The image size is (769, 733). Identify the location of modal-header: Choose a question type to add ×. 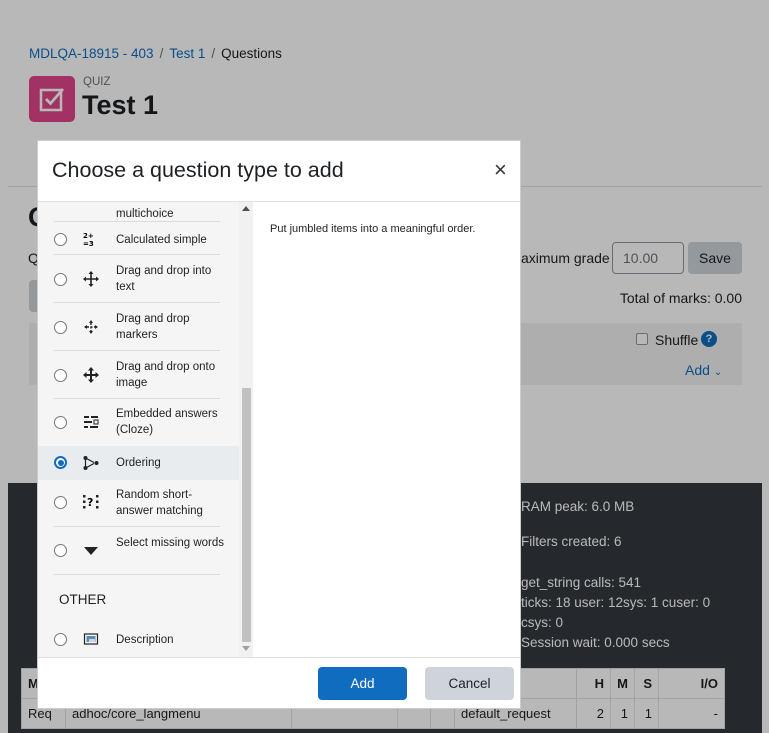
(279, 171).